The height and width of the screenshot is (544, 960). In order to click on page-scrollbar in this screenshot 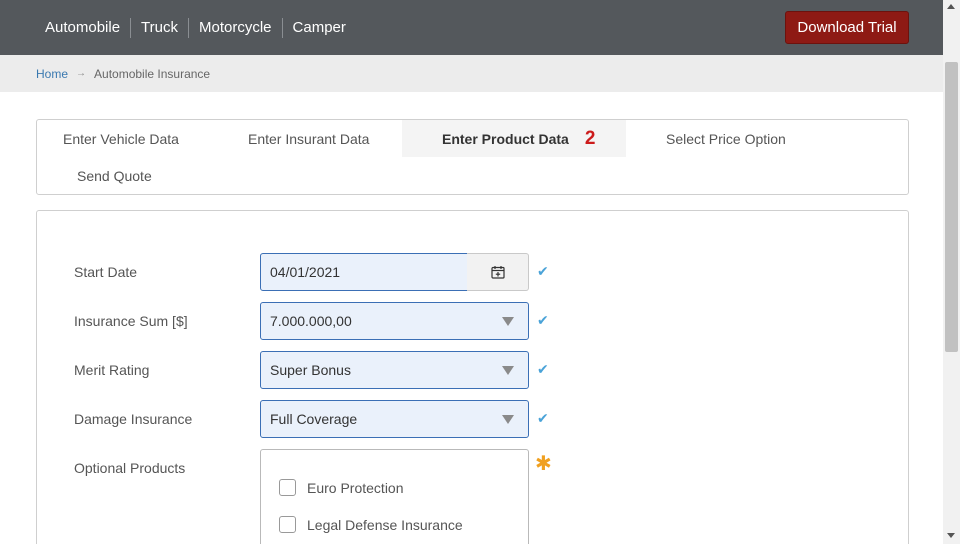, I will do `click(951, 272)`.